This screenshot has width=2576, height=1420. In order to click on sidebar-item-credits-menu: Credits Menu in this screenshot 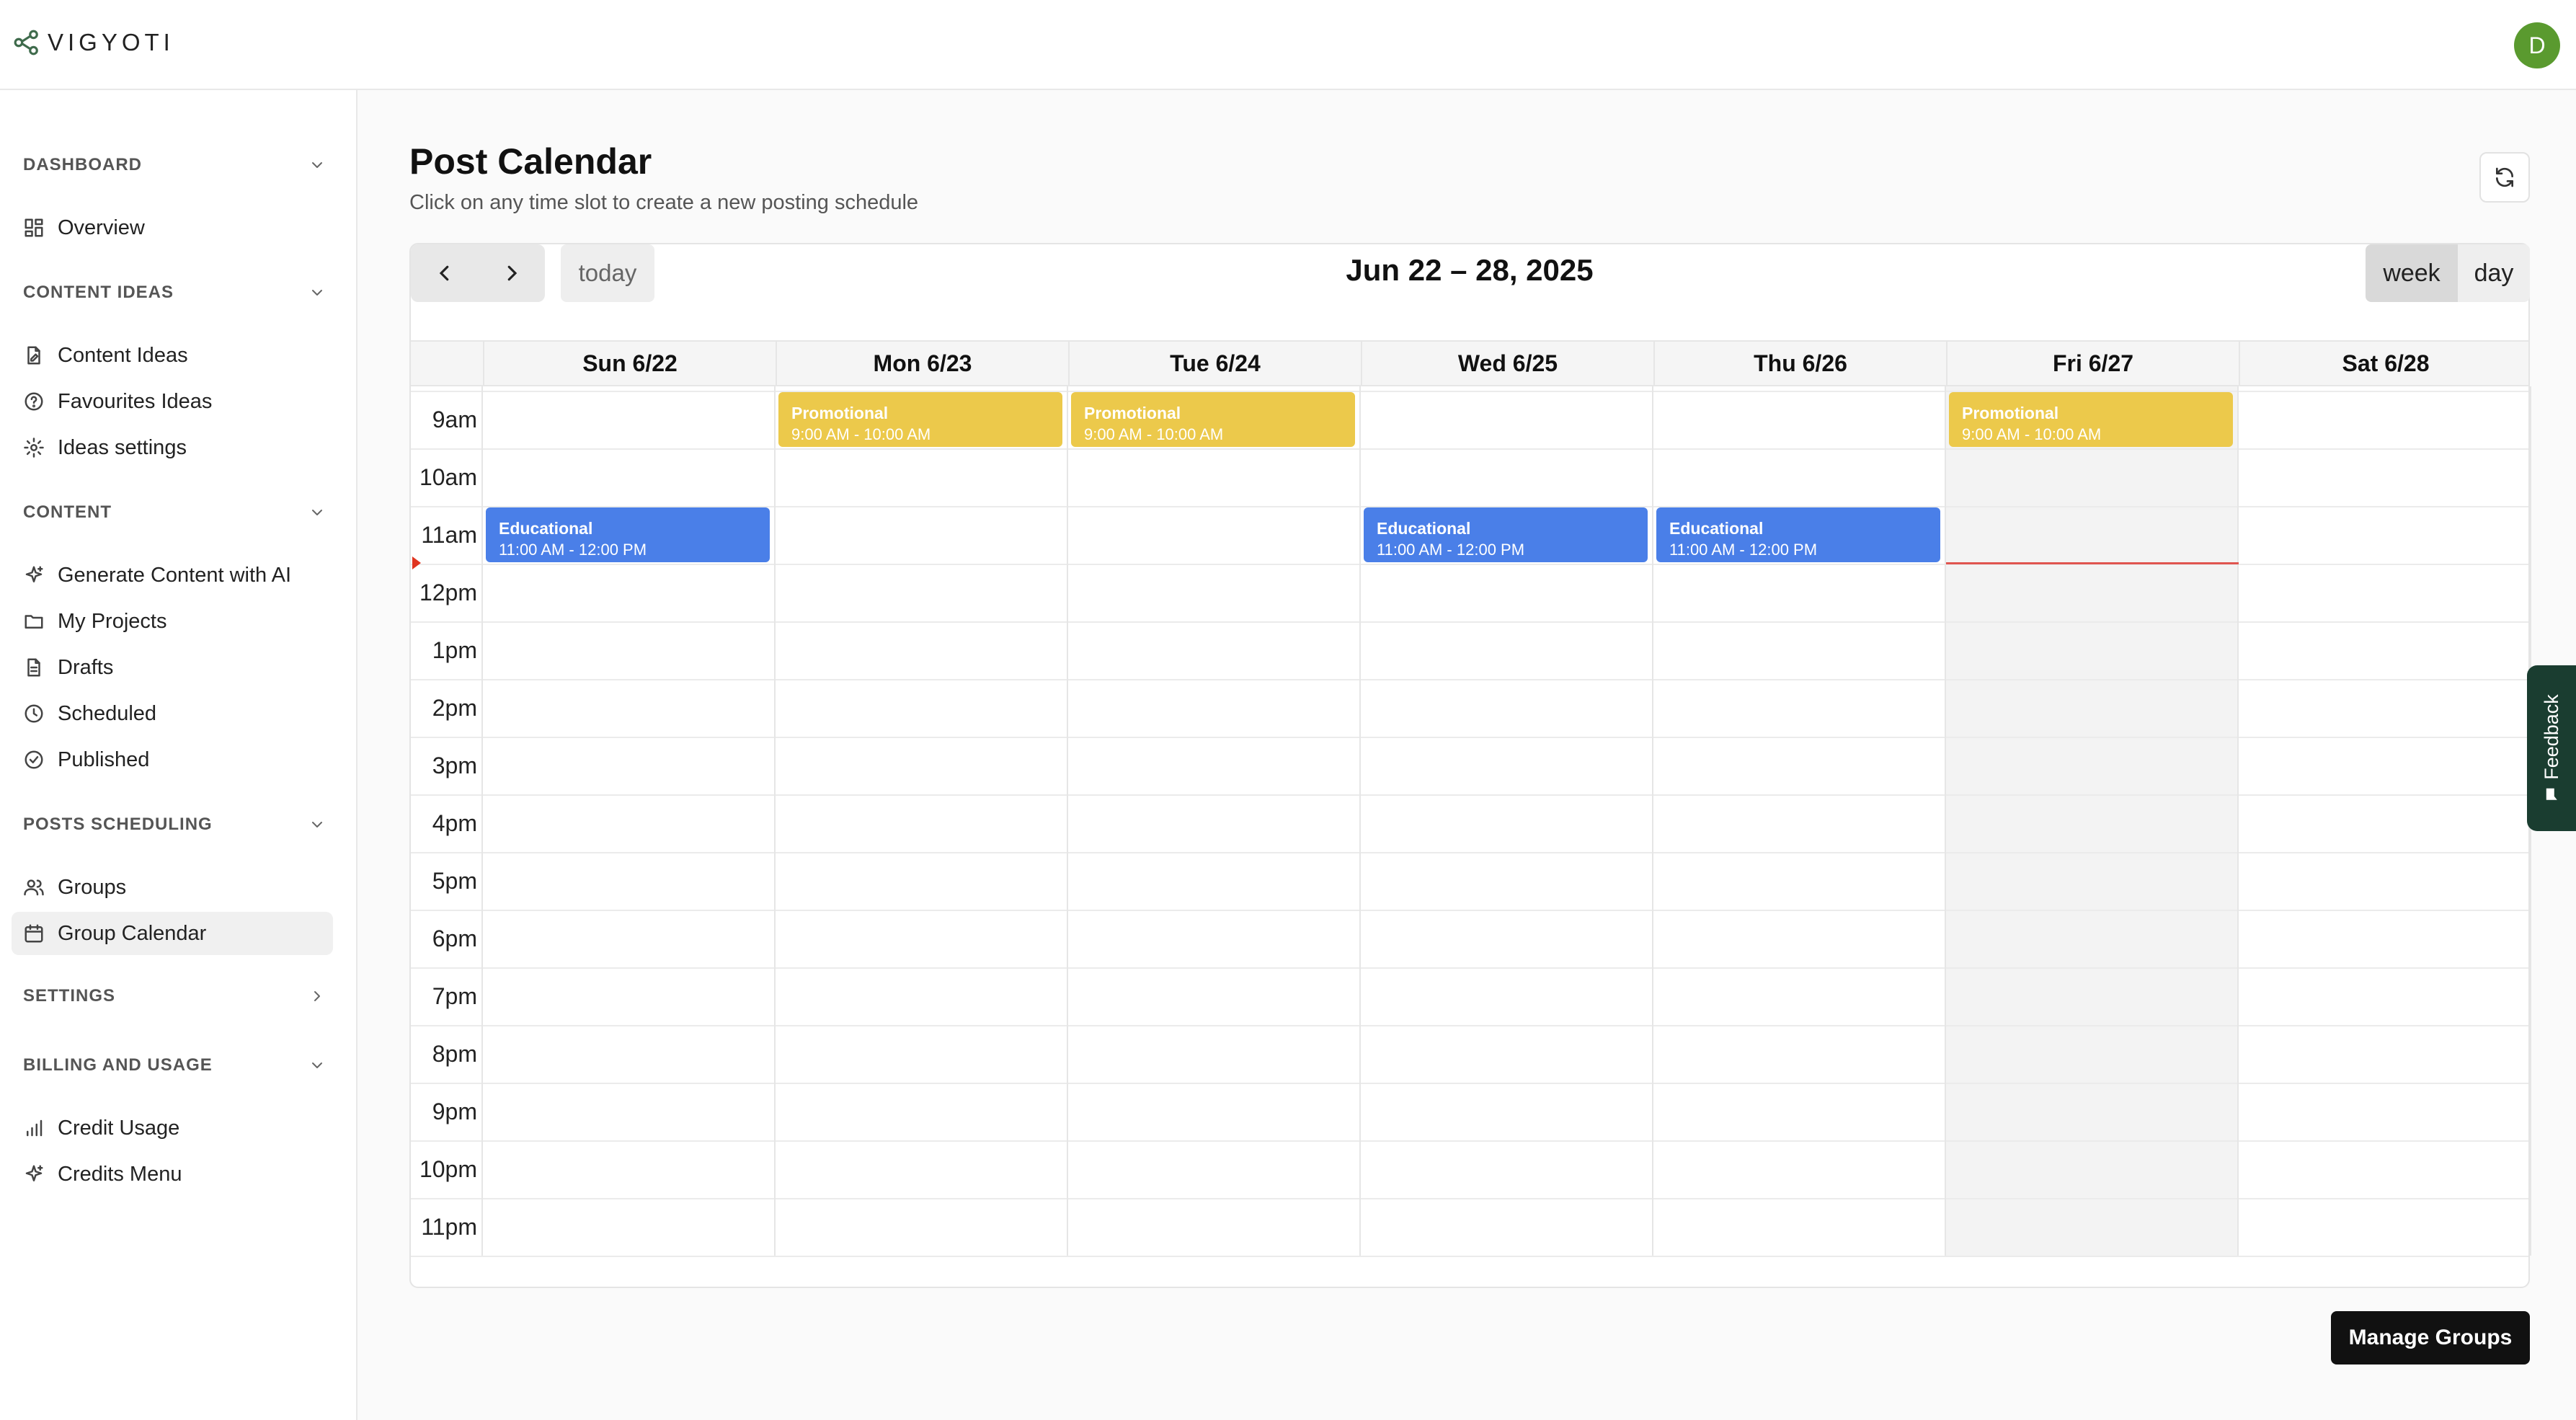, I will do `click(172, 1174)`.